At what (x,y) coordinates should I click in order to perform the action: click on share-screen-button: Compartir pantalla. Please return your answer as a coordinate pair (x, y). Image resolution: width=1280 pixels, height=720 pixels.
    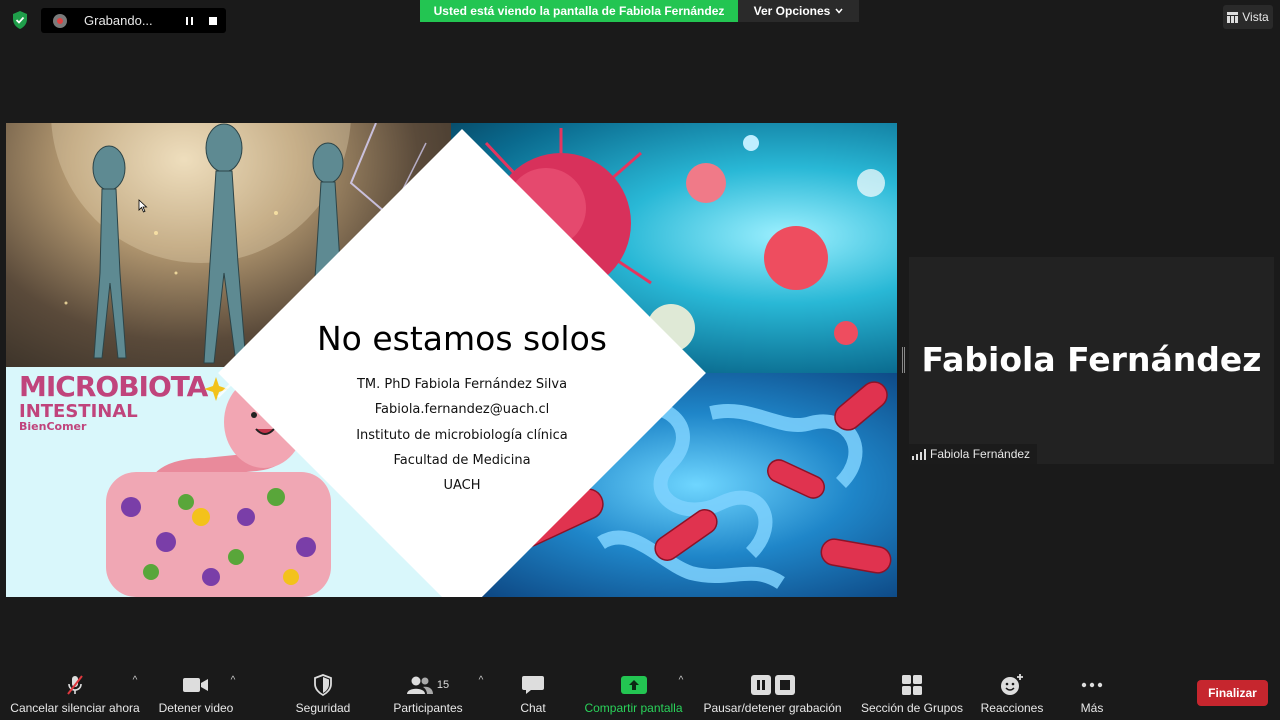
    Looking at the image, I should click on (633, 691).